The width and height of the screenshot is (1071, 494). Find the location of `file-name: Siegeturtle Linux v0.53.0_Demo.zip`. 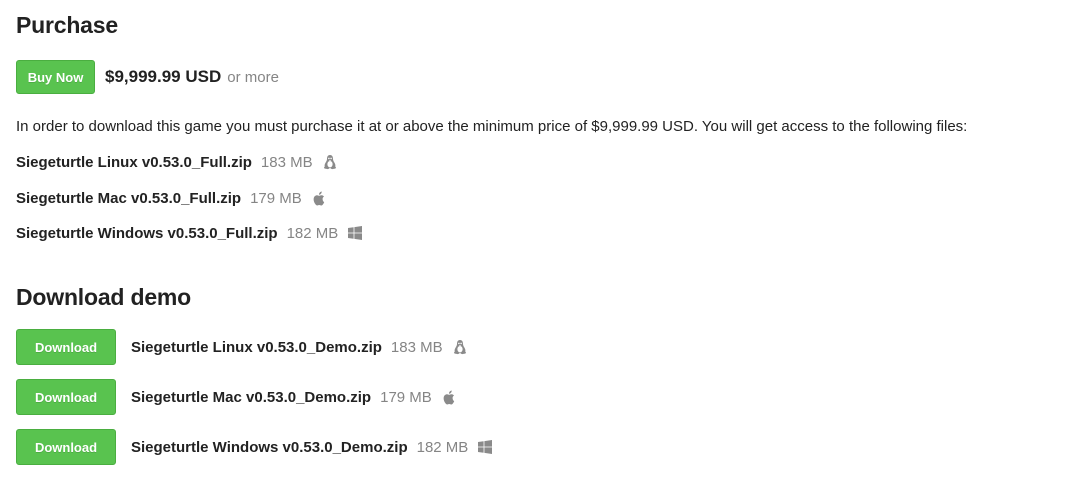

file-name: Siegeturtle Linux v0.53.0_Demo.zip is located at coordinates (256, 347).